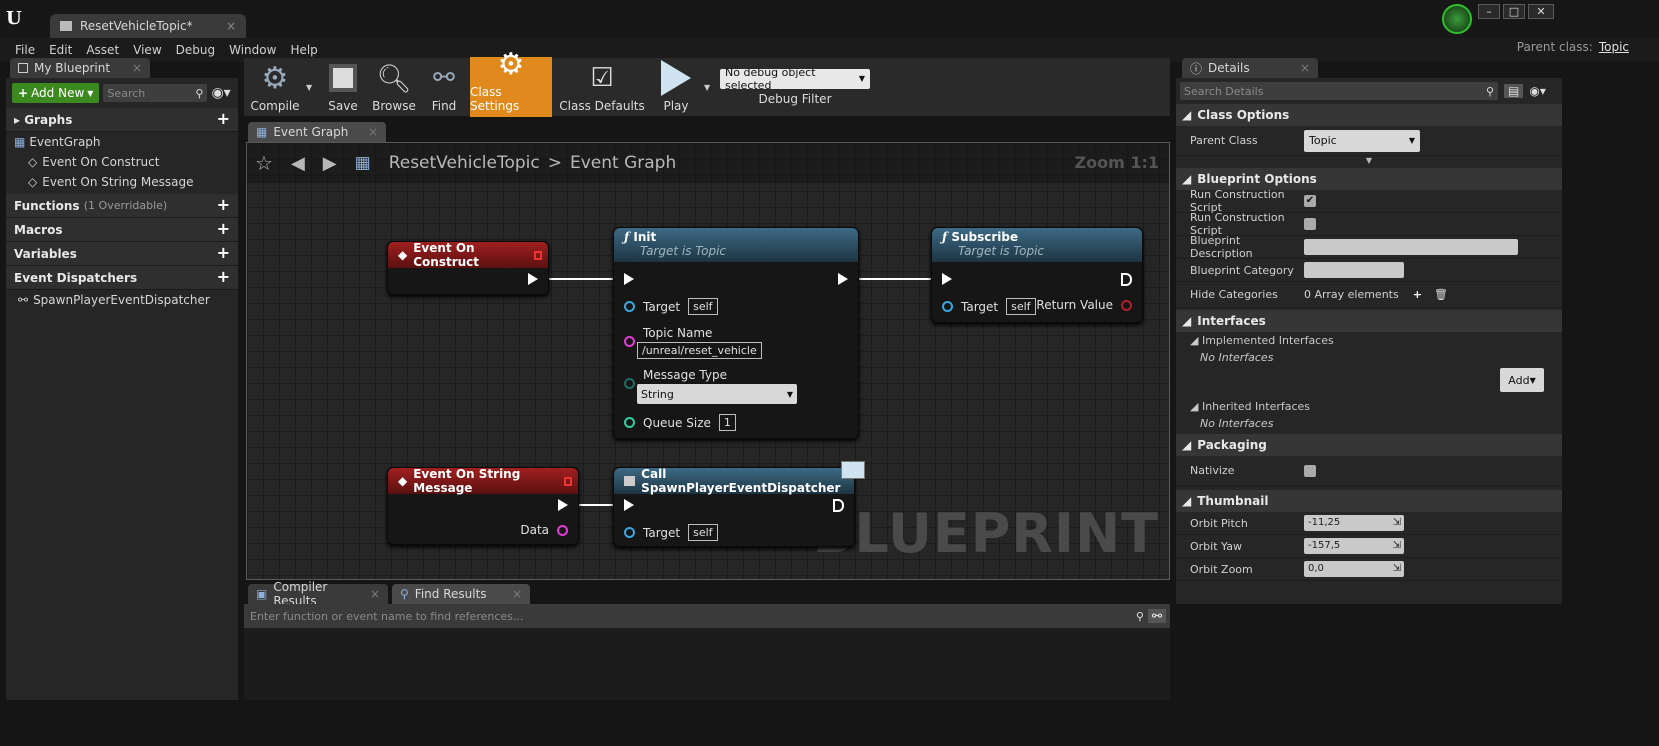 Image resolution: width=1659 pixels, height=746 pixels. Describe the element at coordinates (122, 278) in the screenshot. I see `event-dispatchers-section: Event Dispatchers +` at that location.